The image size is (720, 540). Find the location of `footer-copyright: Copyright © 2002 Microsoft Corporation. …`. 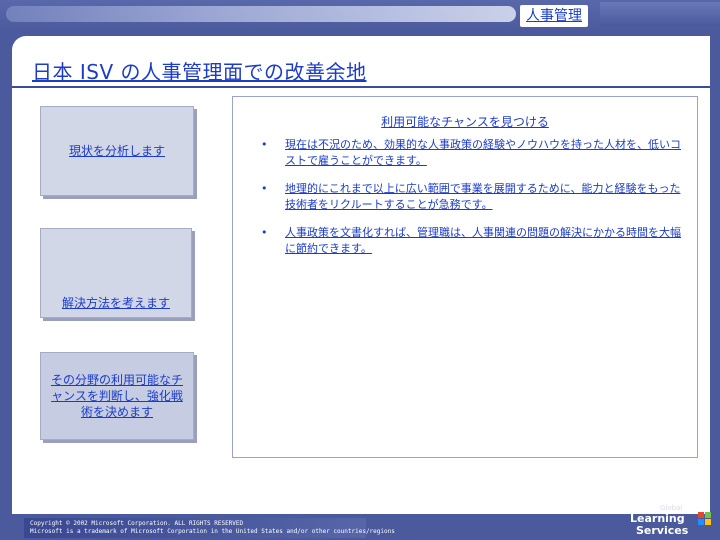

footer-copyright: Copyright © 2002 Microsoft Corporation. … is located at coordinates (212, 528).